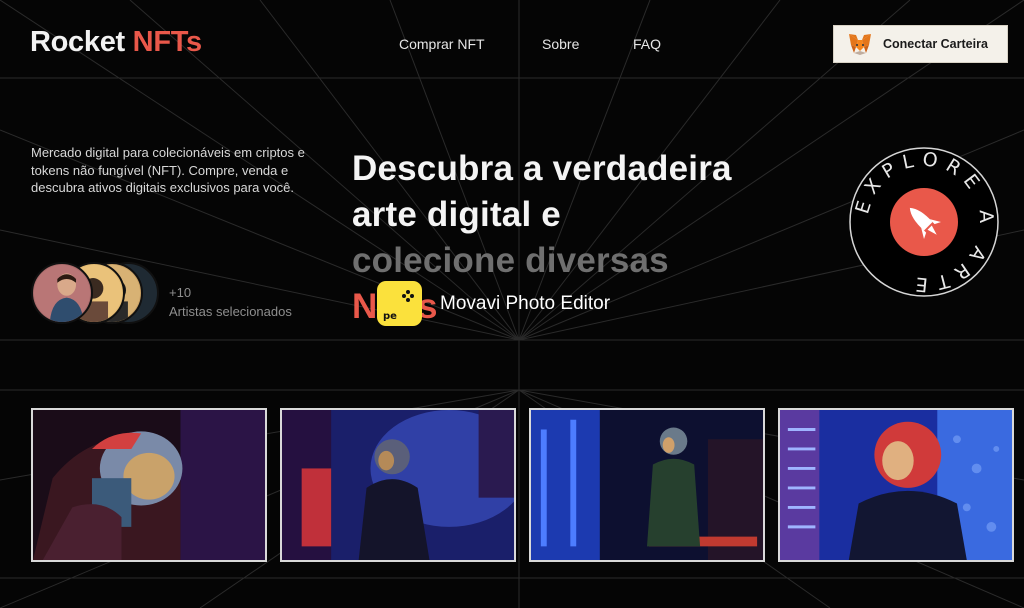  Describe the element at coordinates (180, 292) in the screenshot. I see `artists-count: +10` at that location.